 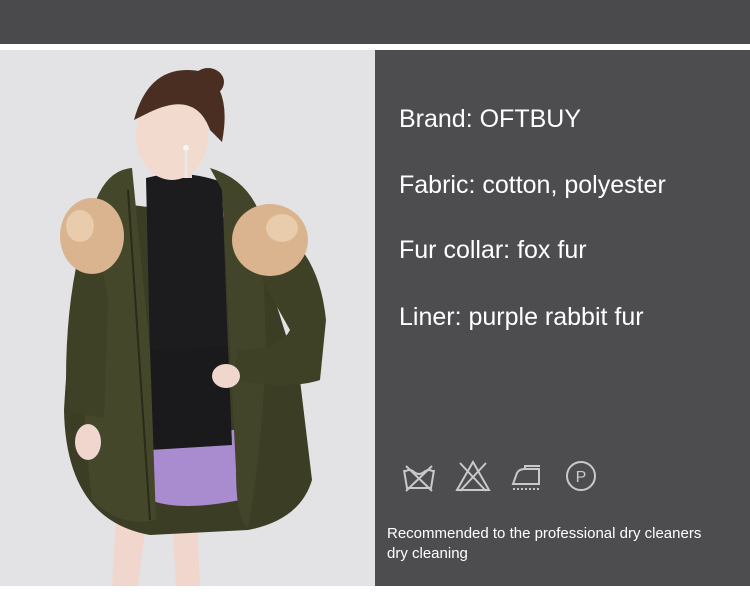 I want to click on bottom-margin, so click(x=375, y=591).